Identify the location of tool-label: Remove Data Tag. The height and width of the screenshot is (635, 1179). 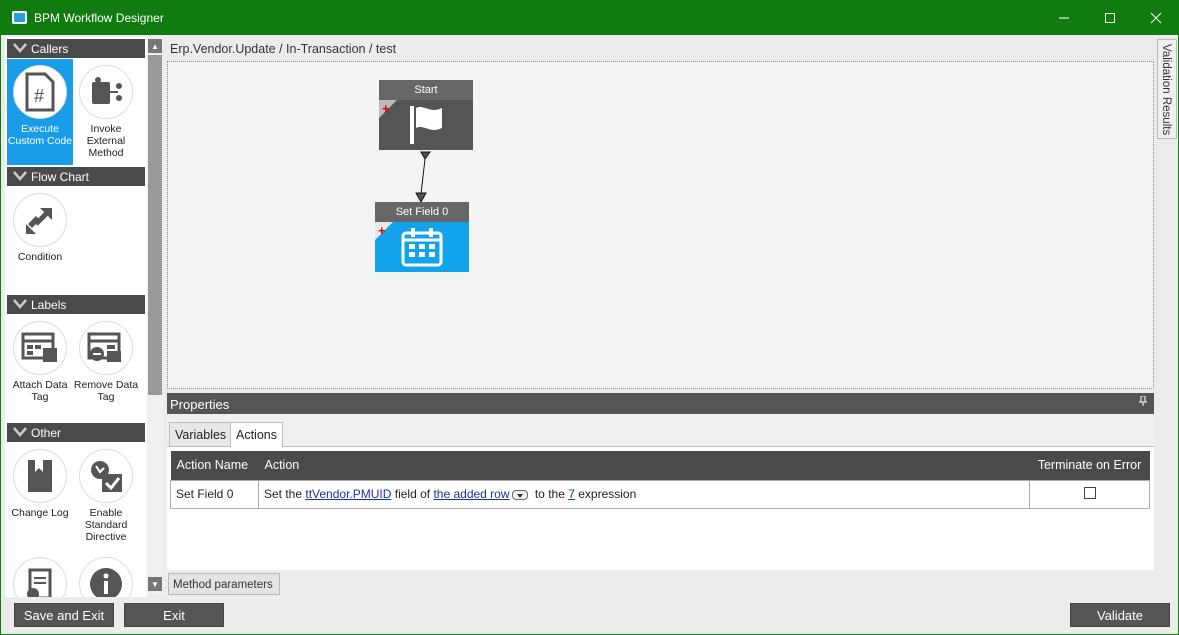
(106, 391).